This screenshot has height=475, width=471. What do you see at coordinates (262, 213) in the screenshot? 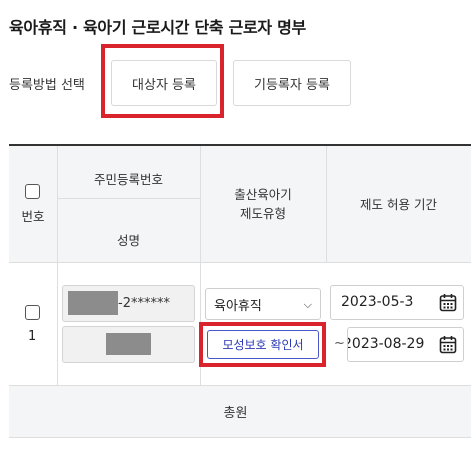
I see `header-program-type-line2: 제도유형` at bounding box center [262, 213].